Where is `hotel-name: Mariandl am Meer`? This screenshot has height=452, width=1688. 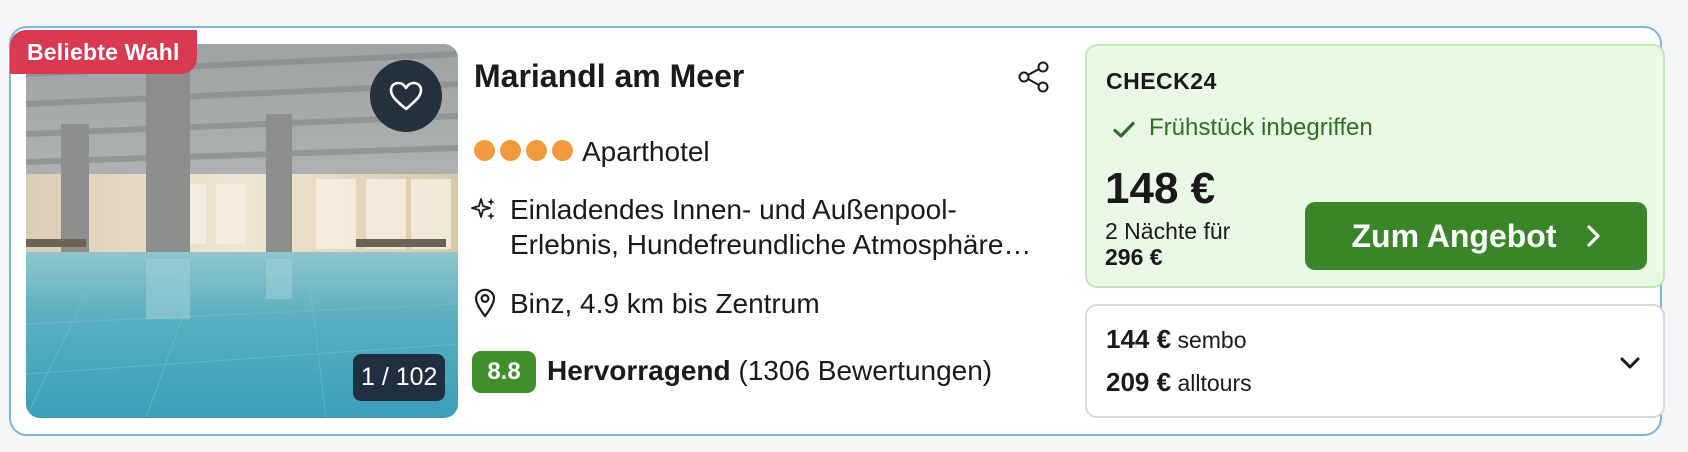
hotel-name: Mariandl am Meer is located at coordinates (609, 76).